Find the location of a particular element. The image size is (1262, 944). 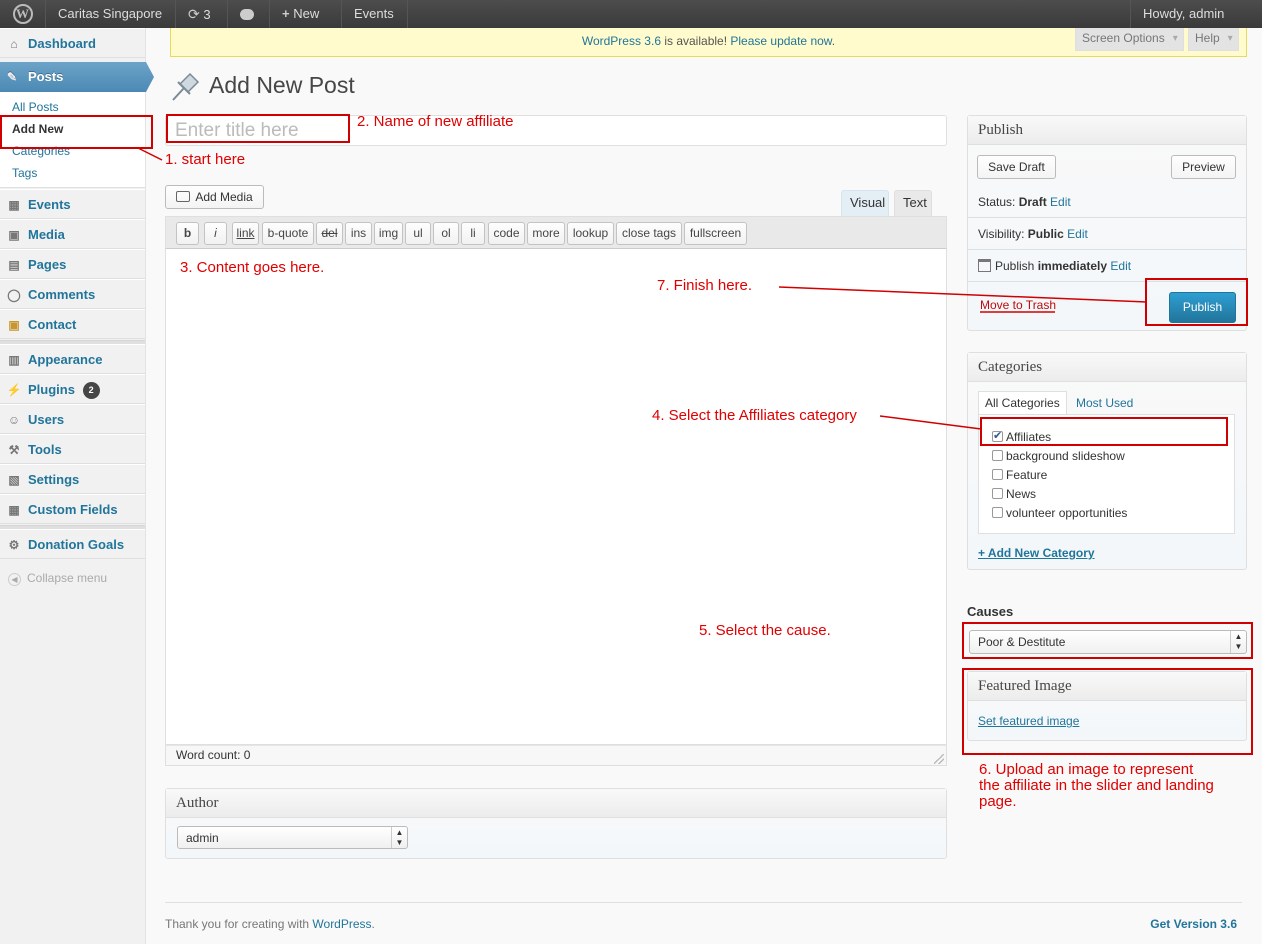

wordpress-version-link: WordPress 3.6 is located at coordinates (621, 41).